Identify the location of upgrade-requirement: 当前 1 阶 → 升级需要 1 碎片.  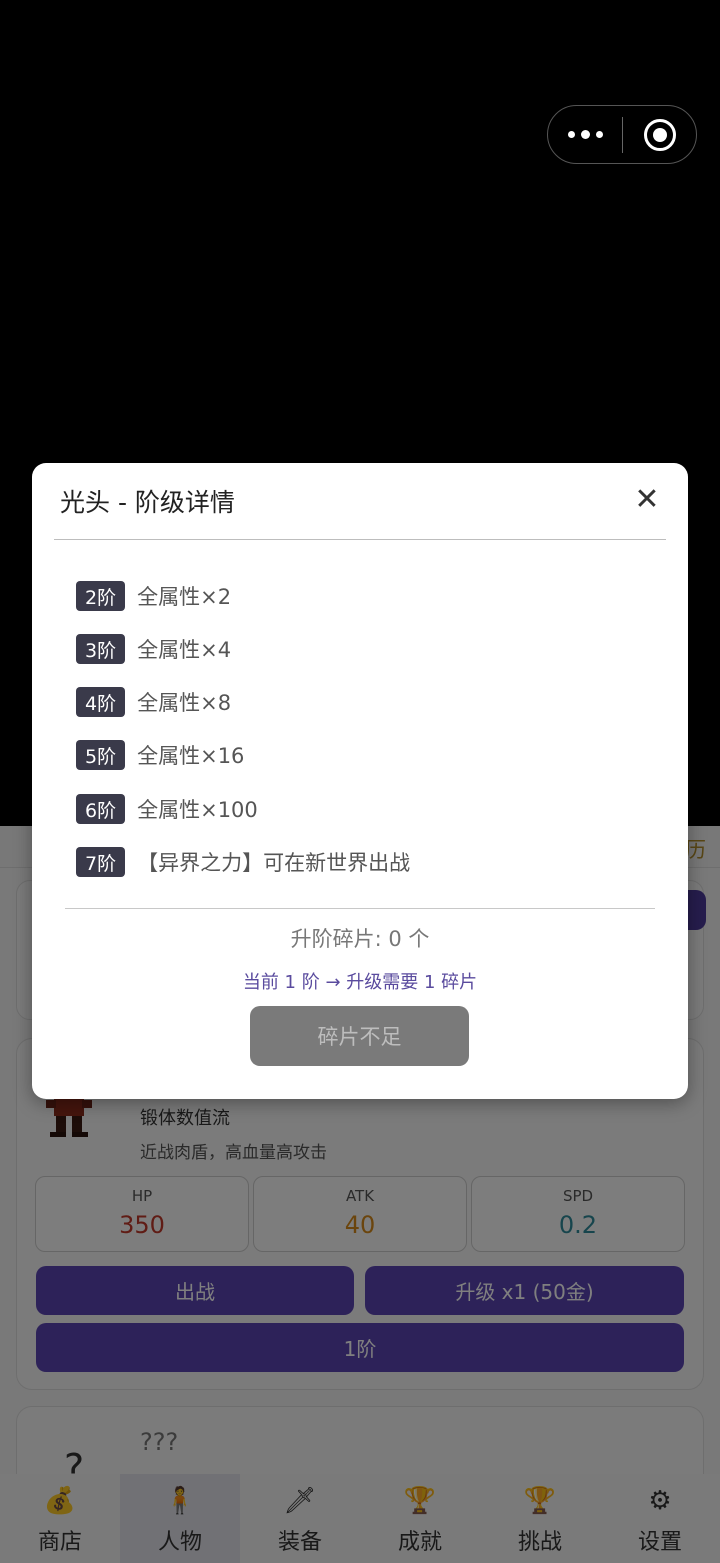
(360, 982).